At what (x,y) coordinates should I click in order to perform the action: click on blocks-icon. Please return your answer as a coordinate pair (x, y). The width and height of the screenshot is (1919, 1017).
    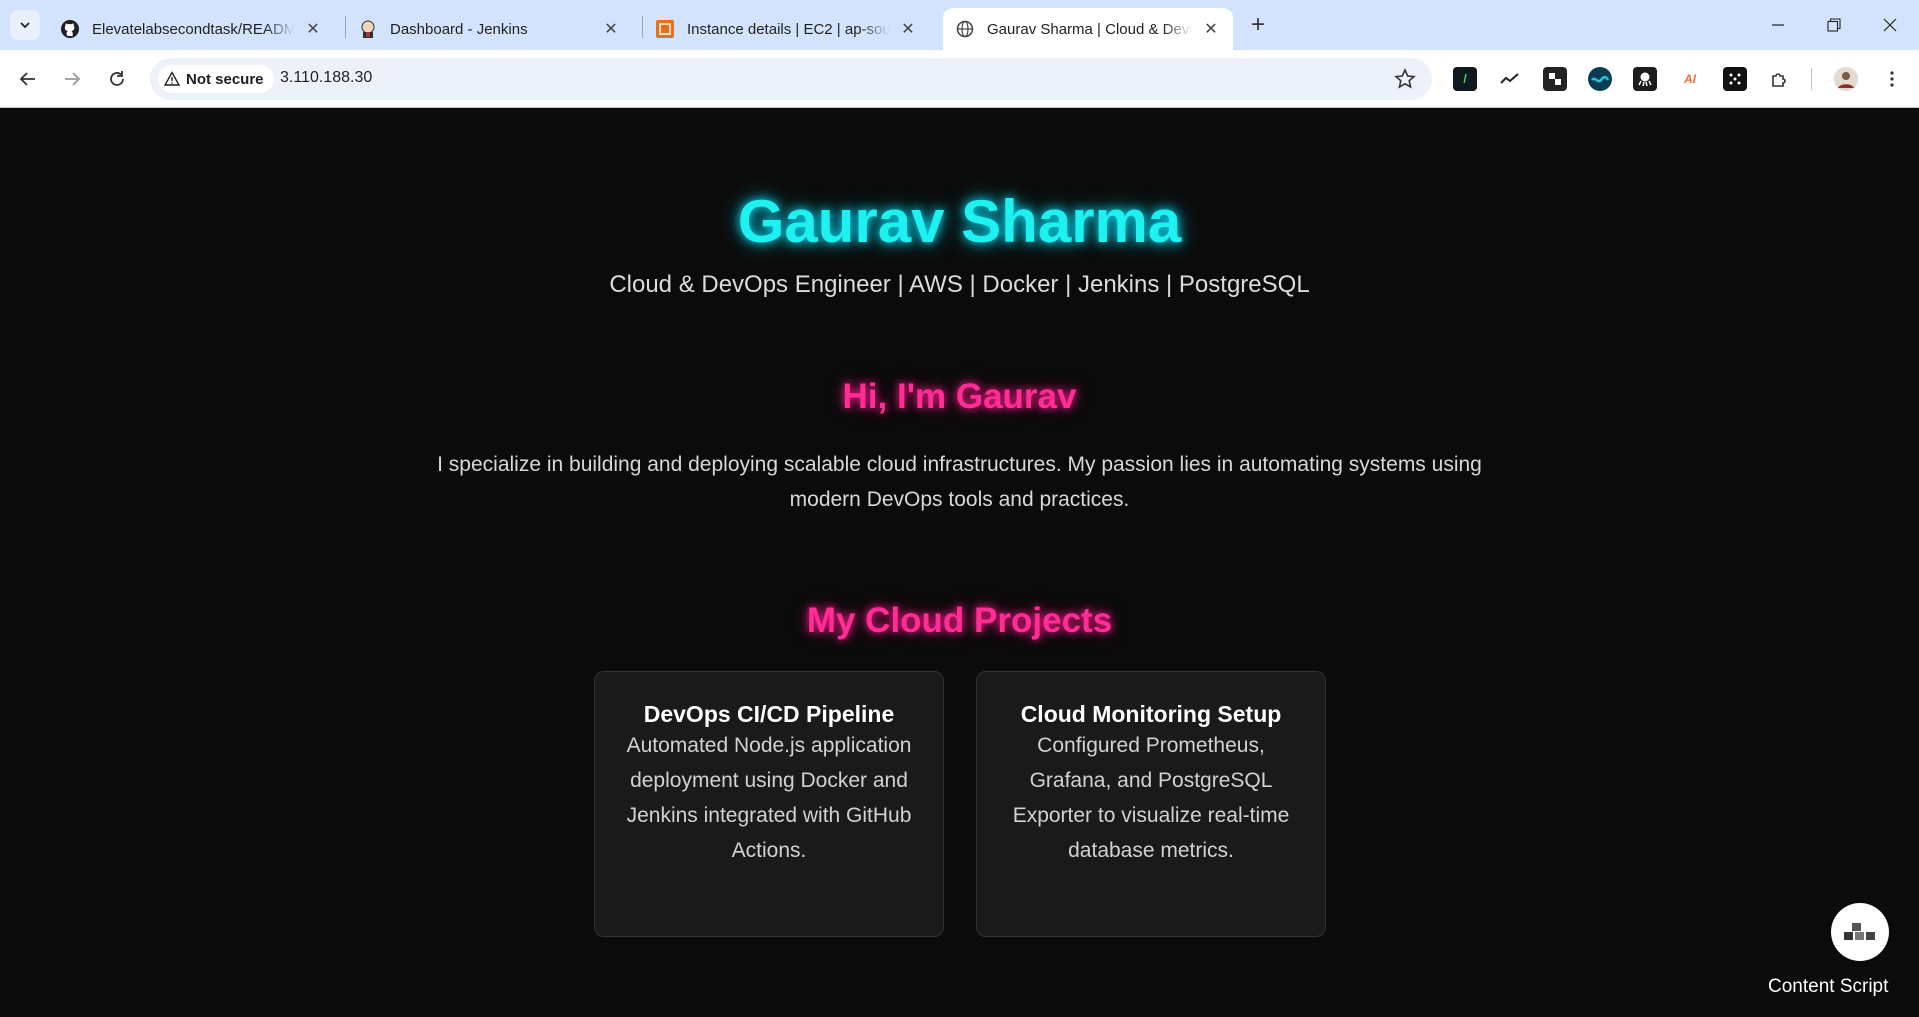
    Looking at the image, I should click on (1859, 931).